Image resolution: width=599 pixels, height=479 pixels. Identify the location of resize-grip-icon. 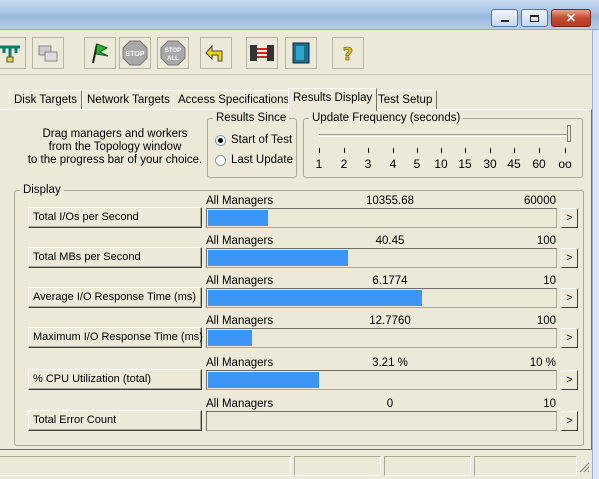
(584, 467).